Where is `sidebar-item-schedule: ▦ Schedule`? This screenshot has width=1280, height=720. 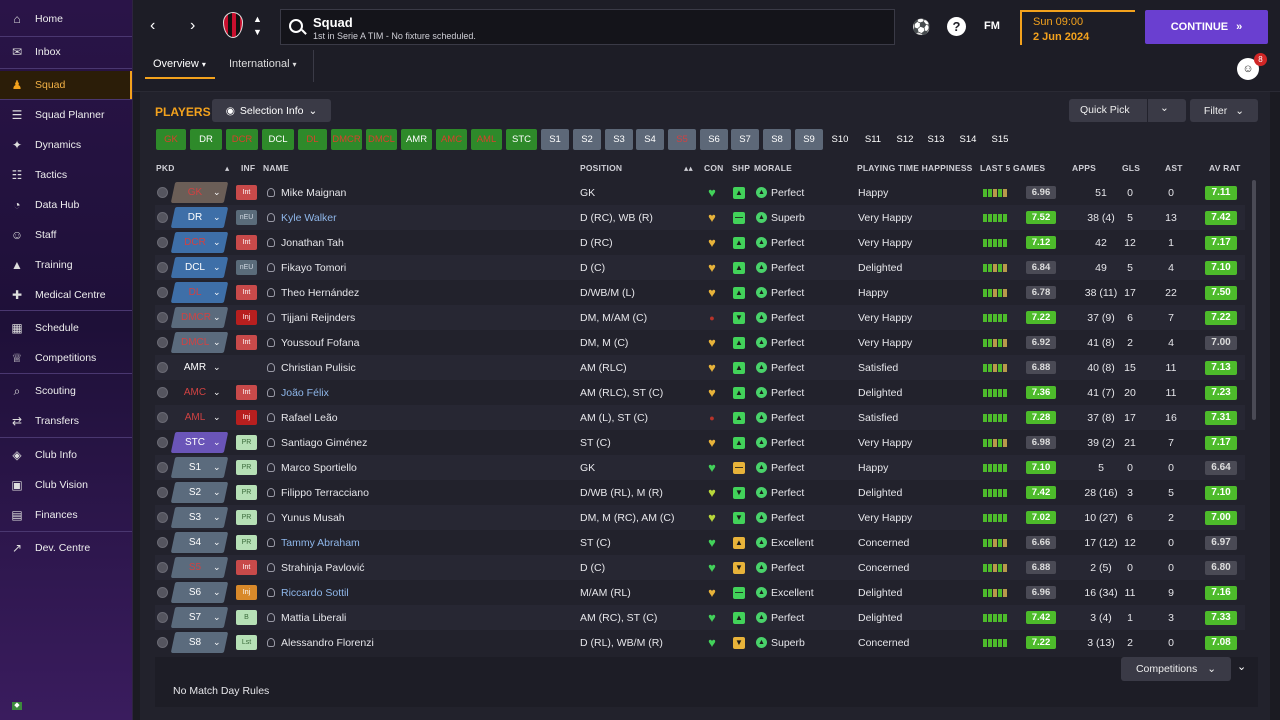
sidebar-item-schedule: ▦ Schedule is located at coordinates (66, 328).